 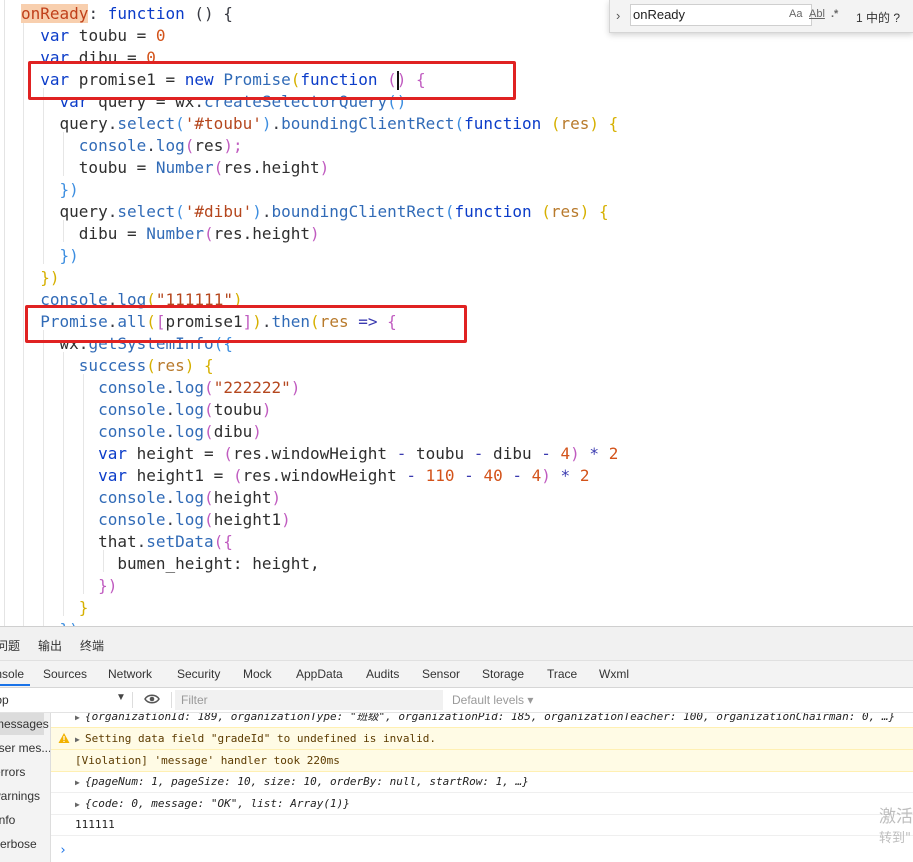 I want to click on tab-mock: Mock, so click(x=257, y=674).